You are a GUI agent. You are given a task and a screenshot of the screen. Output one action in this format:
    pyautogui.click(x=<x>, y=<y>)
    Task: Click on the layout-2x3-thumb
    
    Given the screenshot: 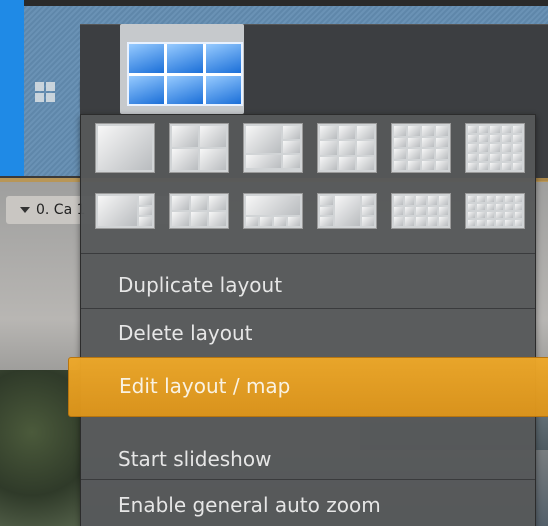 What is the action you would take?
    pyautogui.click(x=185, y=74)
    